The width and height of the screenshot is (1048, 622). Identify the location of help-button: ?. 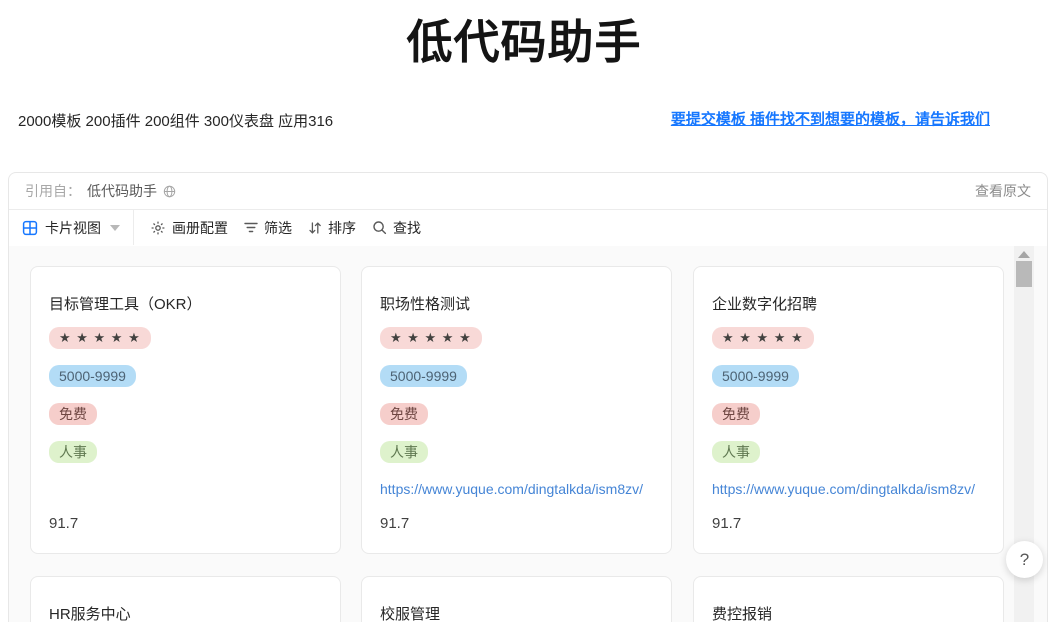
(1024, 559).